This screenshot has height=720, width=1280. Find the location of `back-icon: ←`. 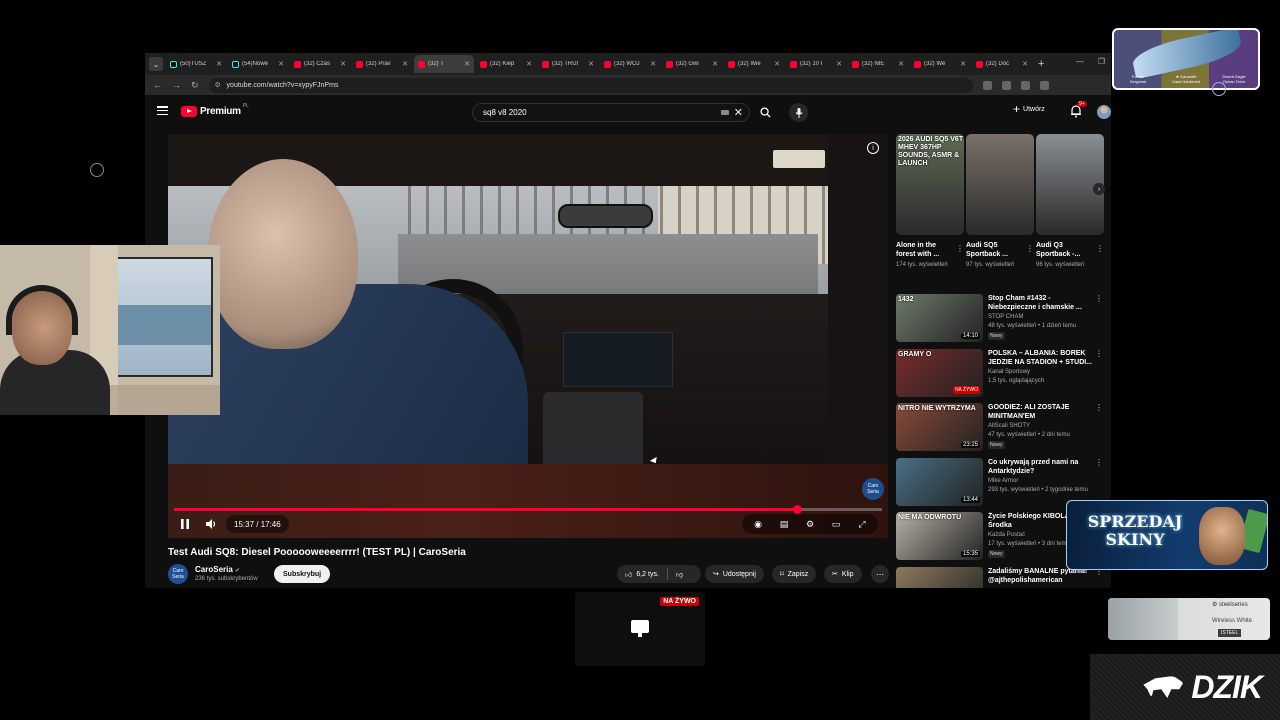

back-icon: ← is located at coordinates (157, 85).